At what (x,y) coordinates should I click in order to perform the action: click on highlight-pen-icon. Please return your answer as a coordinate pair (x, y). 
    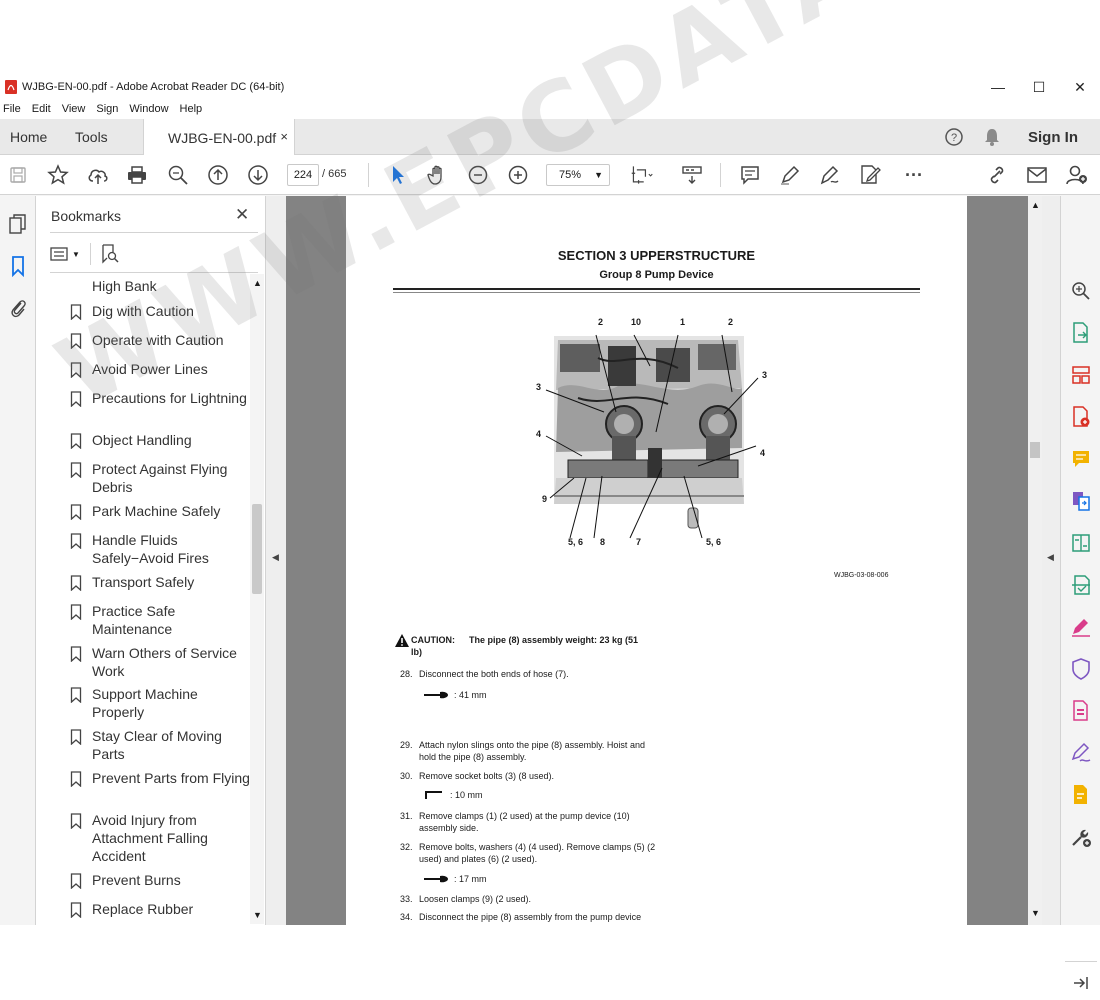
    Looking at the image, I should click on (790, 175).